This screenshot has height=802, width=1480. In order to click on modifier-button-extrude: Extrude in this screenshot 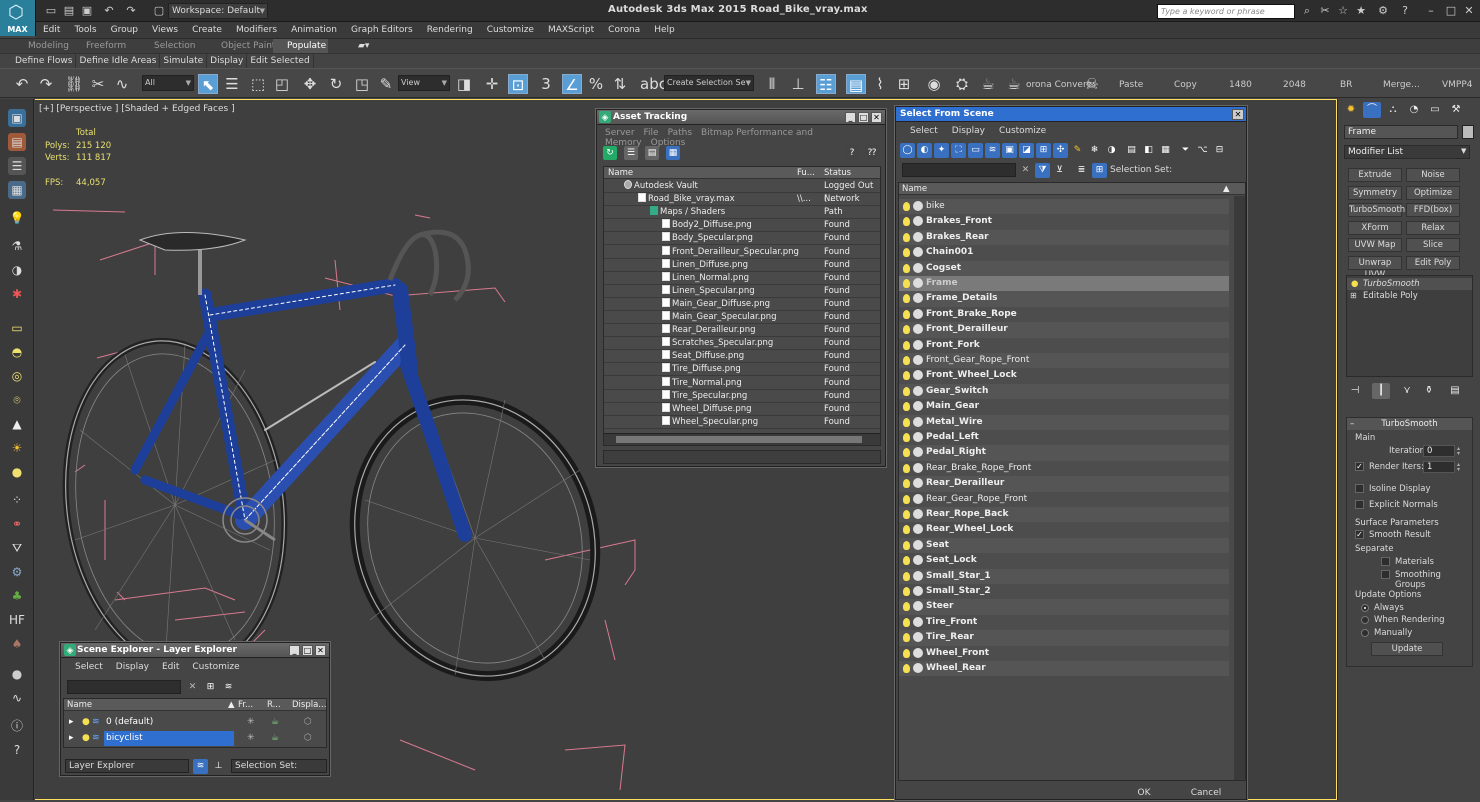, I will do `click(1375, 175)`.